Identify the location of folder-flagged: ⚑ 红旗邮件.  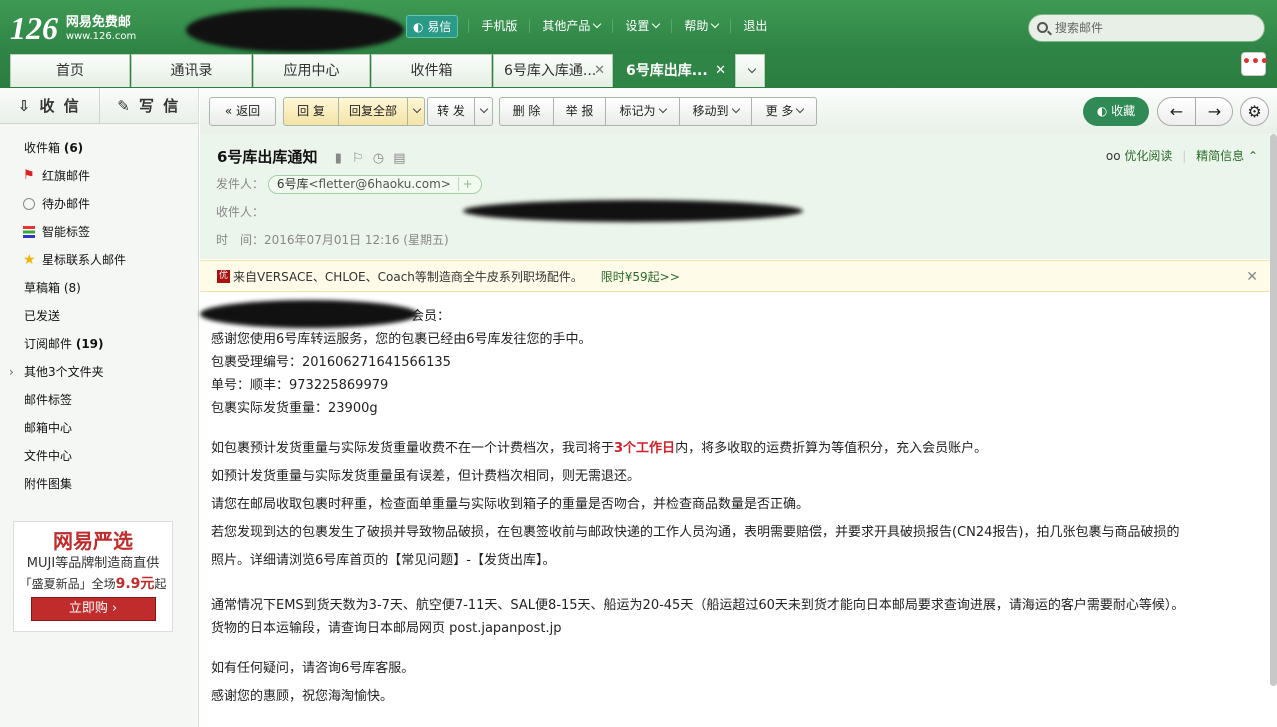
(99, 176).